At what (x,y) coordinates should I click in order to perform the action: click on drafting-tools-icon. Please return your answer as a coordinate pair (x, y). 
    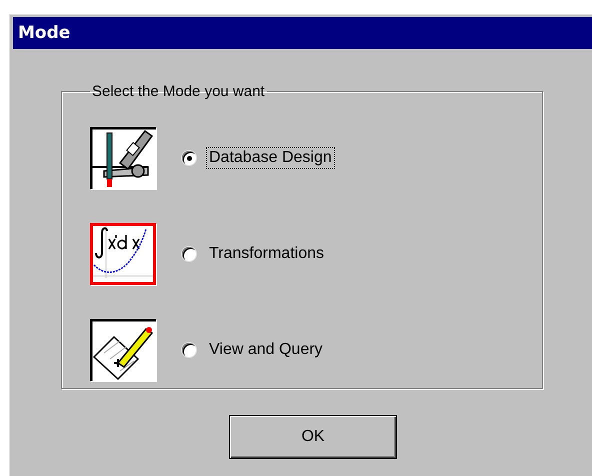
    Looking at the image, I should click on (123, 158).